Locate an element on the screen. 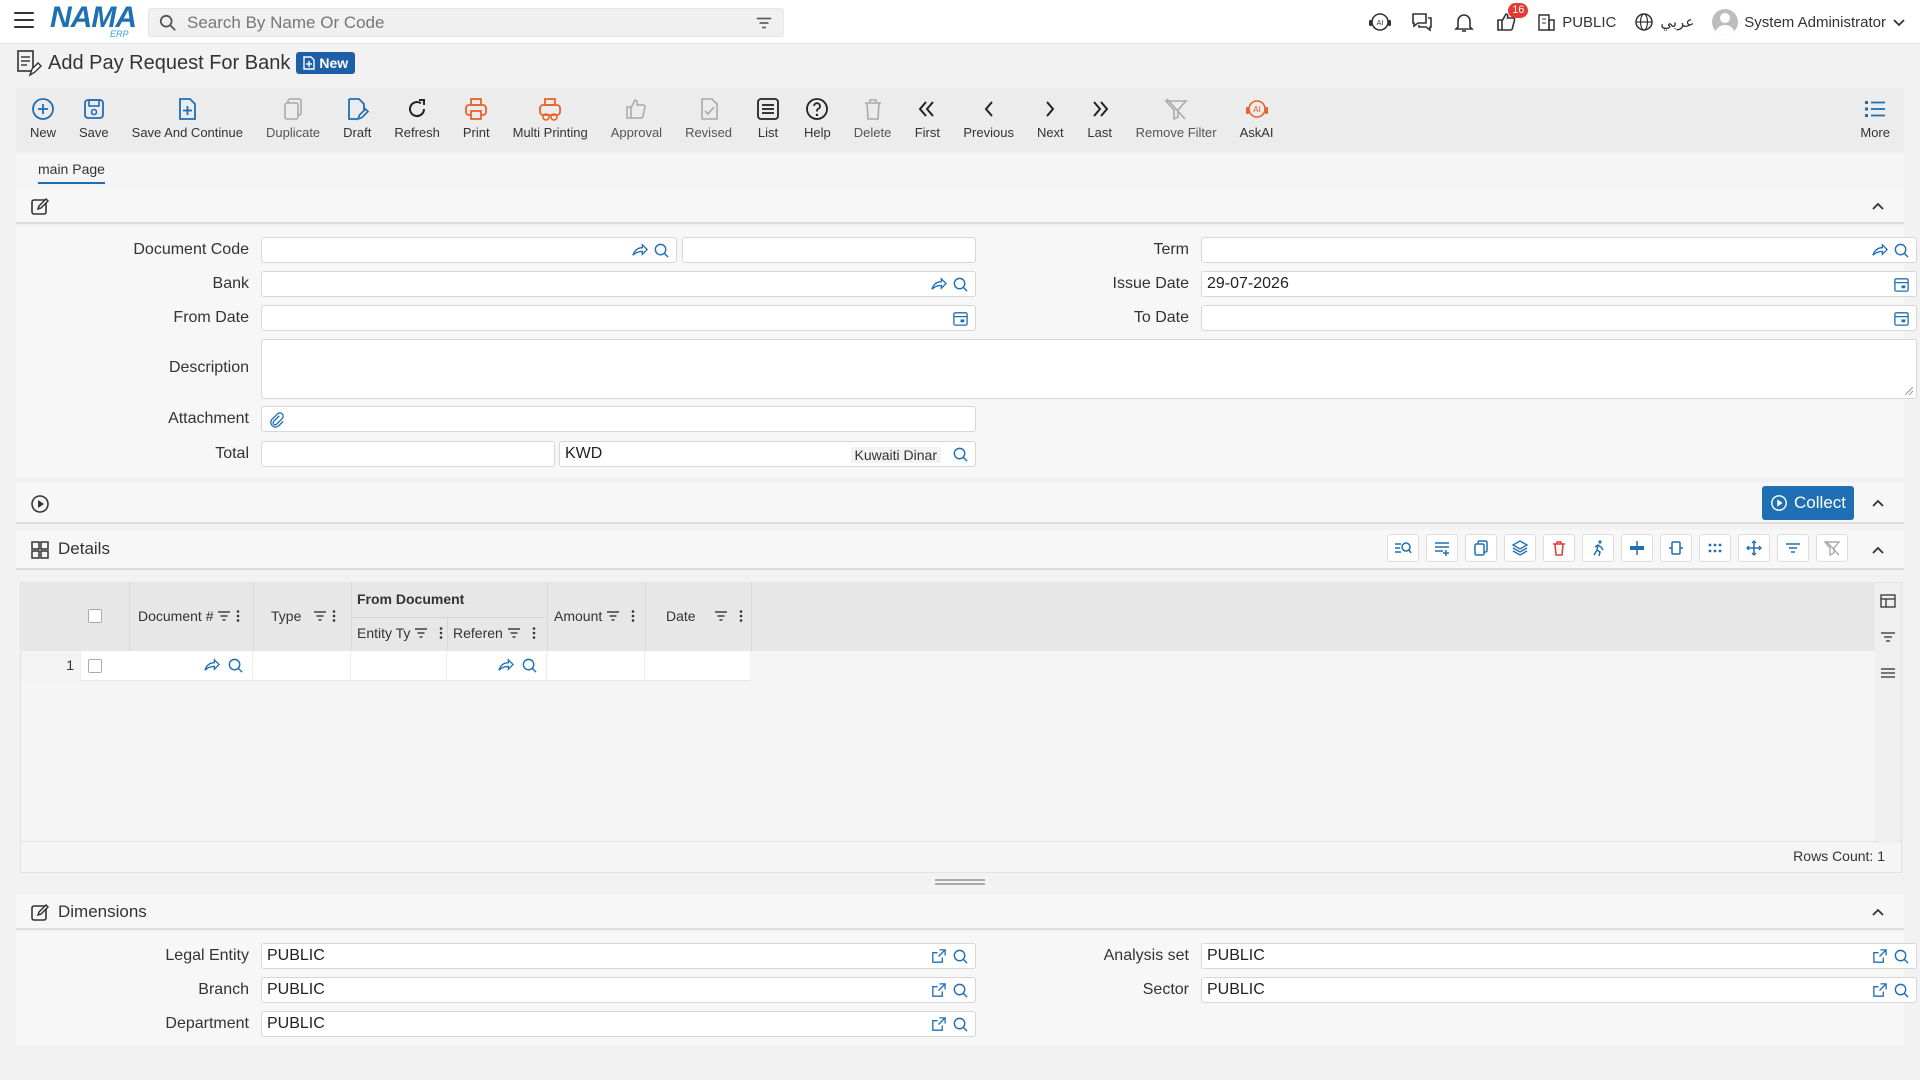 Image resolution: width=1920 pixels, height=1080 pixels. list-button: List is located at coordinates (768, 114).